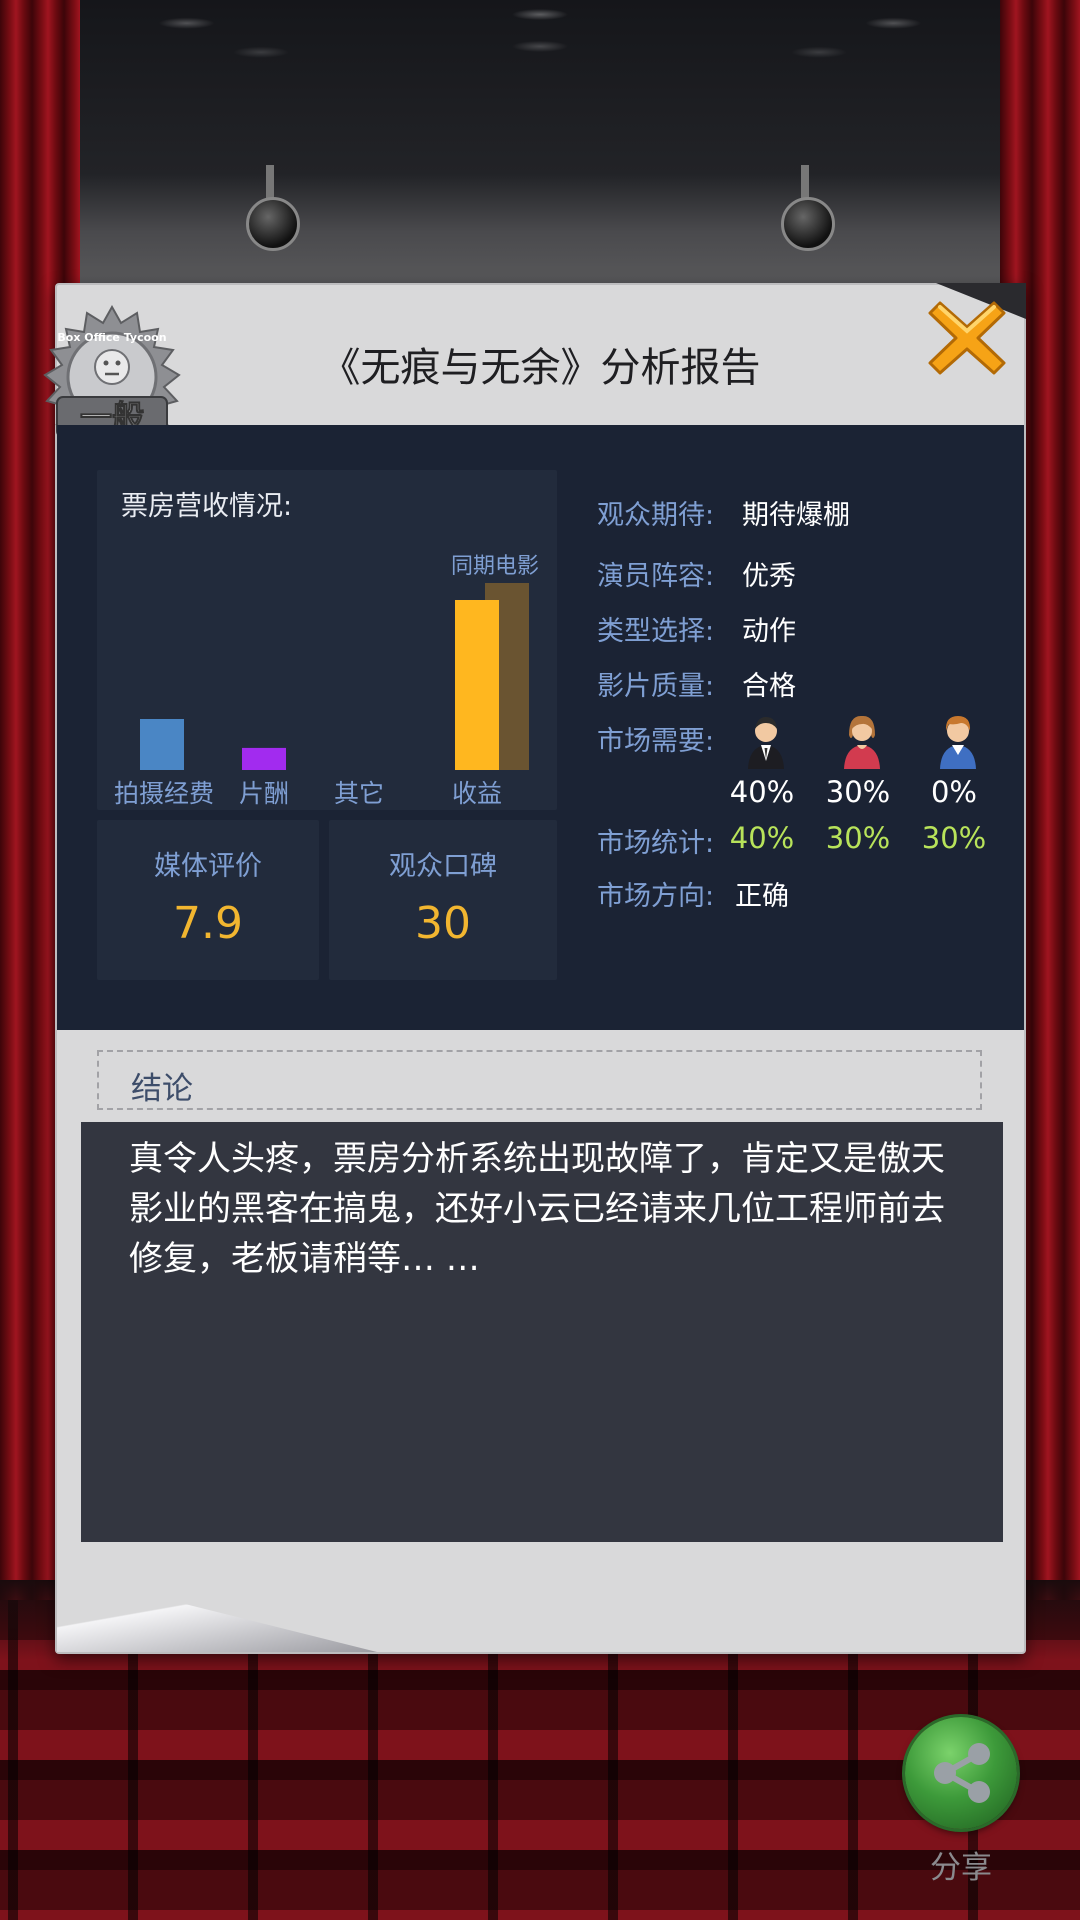 The width and height of the screenshot is (1080, 1920). I want to click on share-button, so click(961, 1773).